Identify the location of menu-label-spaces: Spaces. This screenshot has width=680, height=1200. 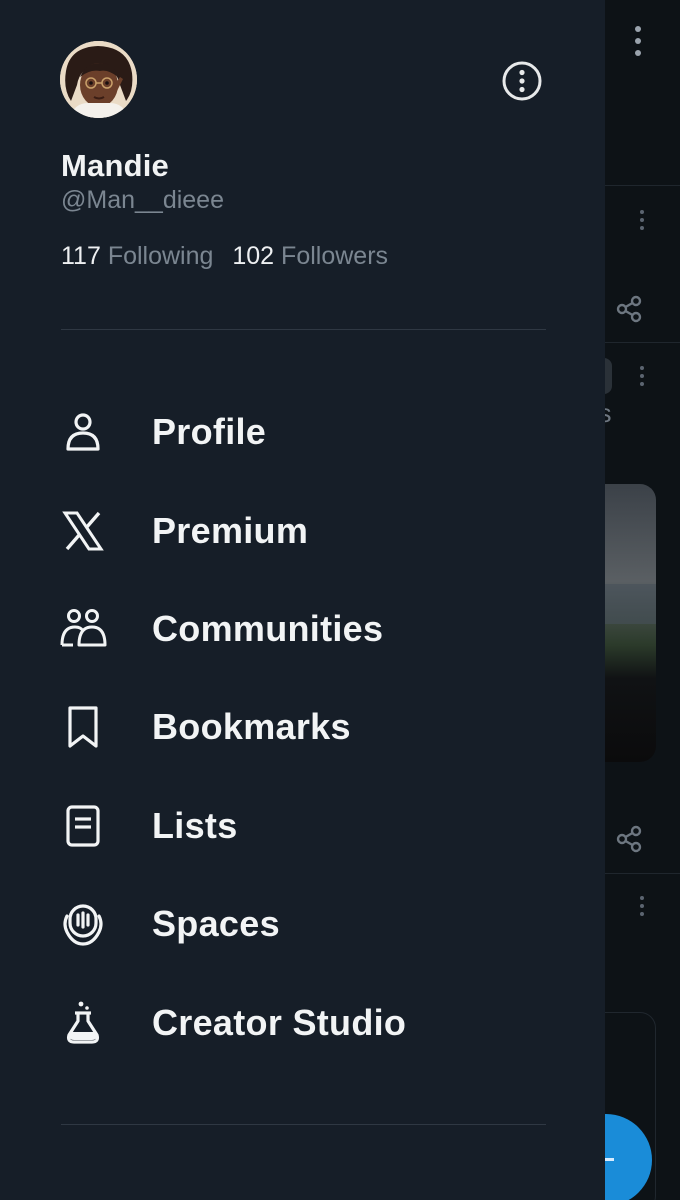
(216, 924).